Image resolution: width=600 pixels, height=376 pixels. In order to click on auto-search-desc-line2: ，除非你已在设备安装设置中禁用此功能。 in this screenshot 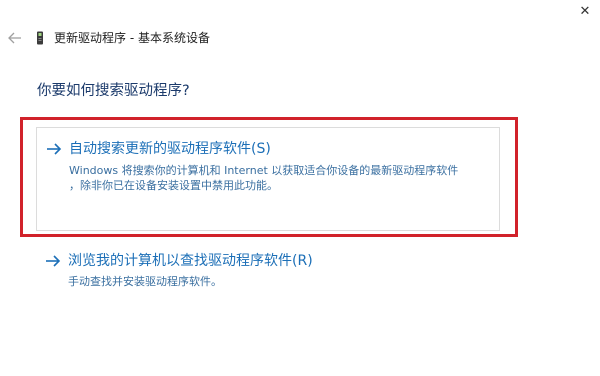, I will do `click(173, 185)`.